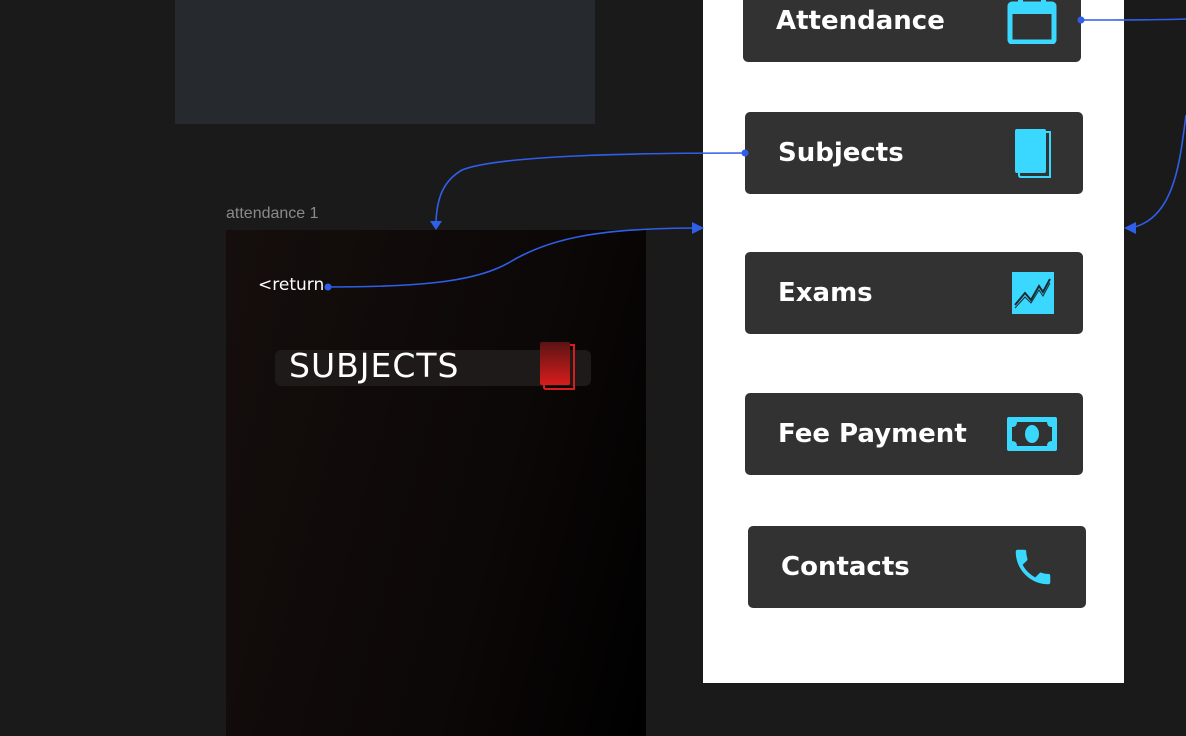 The width and height of the screenshot is (1186, 736). What do you see at coordinates (917, 567) in the screenshot?
I see `menu-button-contacts: Contacts` at bounding box center [917, 567].